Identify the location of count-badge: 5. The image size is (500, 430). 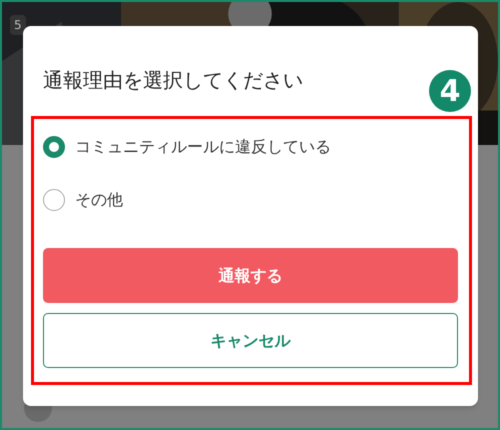
(18, 25).